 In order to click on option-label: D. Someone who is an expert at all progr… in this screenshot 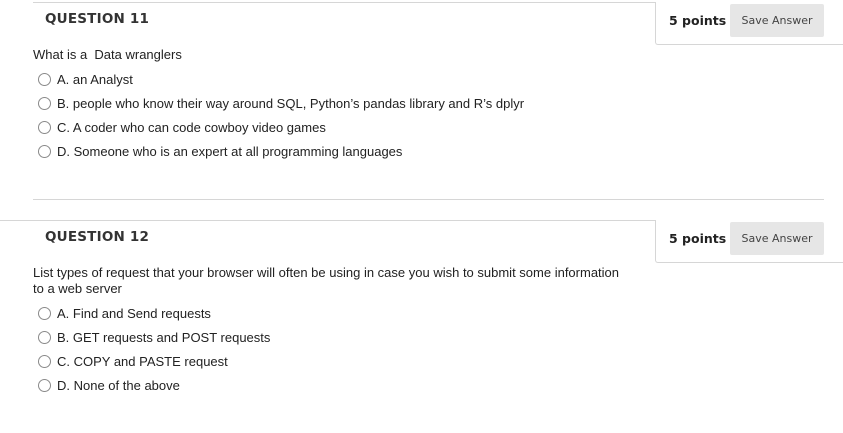, I will do `click(230, 151)`.